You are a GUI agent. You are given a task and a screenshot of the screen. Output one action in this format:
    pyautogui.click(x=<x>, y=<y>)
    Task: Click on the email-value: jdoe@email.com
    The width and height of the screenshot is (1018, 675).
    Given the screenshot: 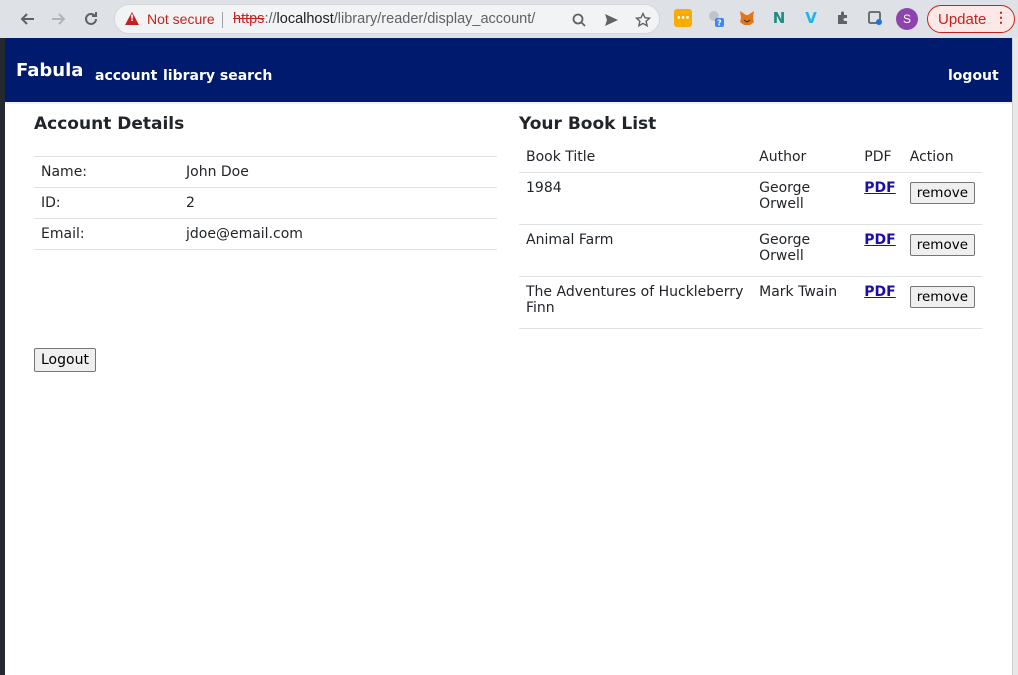 What is the action you would take?
    pyautogui.click(x=338, y=234)
    